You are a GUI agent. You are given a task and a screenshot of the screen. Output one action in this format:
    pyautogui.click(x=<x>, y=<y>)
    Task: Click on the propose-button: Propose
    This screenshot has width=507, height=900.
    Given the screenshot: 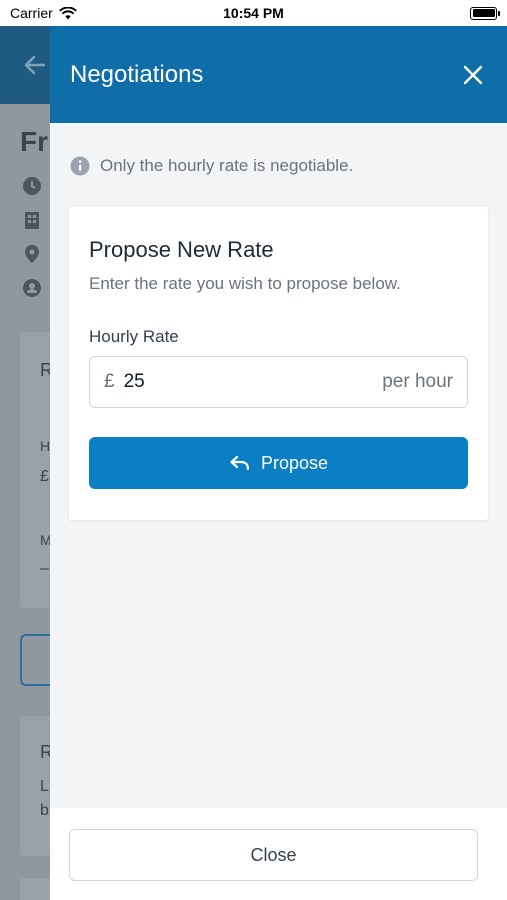 What is the action you would take?
    pyautogui.click(x=278, y=463)
    